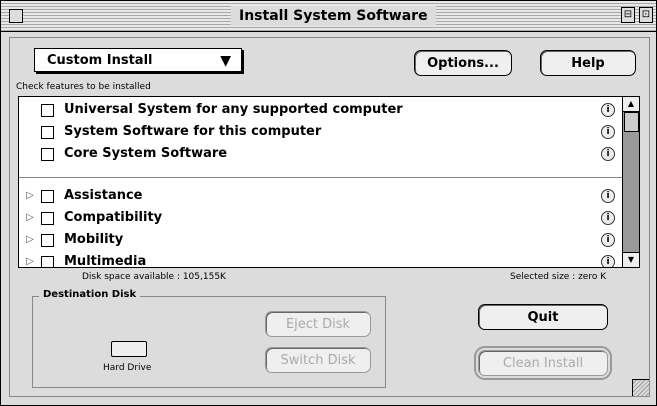 The image size is (657, 406). Describe the element at coordinates (103, 195) in the screenshot. I see `feature-label: Assistance` at that location.